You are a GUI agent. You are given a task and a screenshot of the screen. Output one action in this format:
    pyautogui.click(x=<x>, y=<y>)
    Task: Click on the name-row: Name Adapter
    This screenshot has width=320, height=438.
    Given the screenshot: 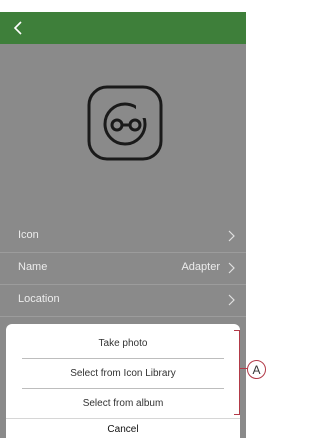 What is the action you would take?
    pyautogui.click(x=123, y=268)
    